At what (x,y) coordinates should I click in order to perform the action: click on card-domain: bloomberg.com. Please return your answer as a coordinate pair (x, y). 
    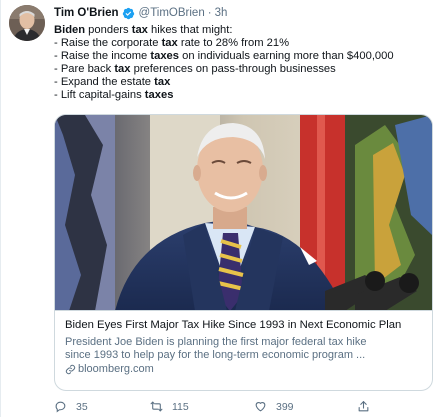
    Looking at the image, I should click on (244, 369).